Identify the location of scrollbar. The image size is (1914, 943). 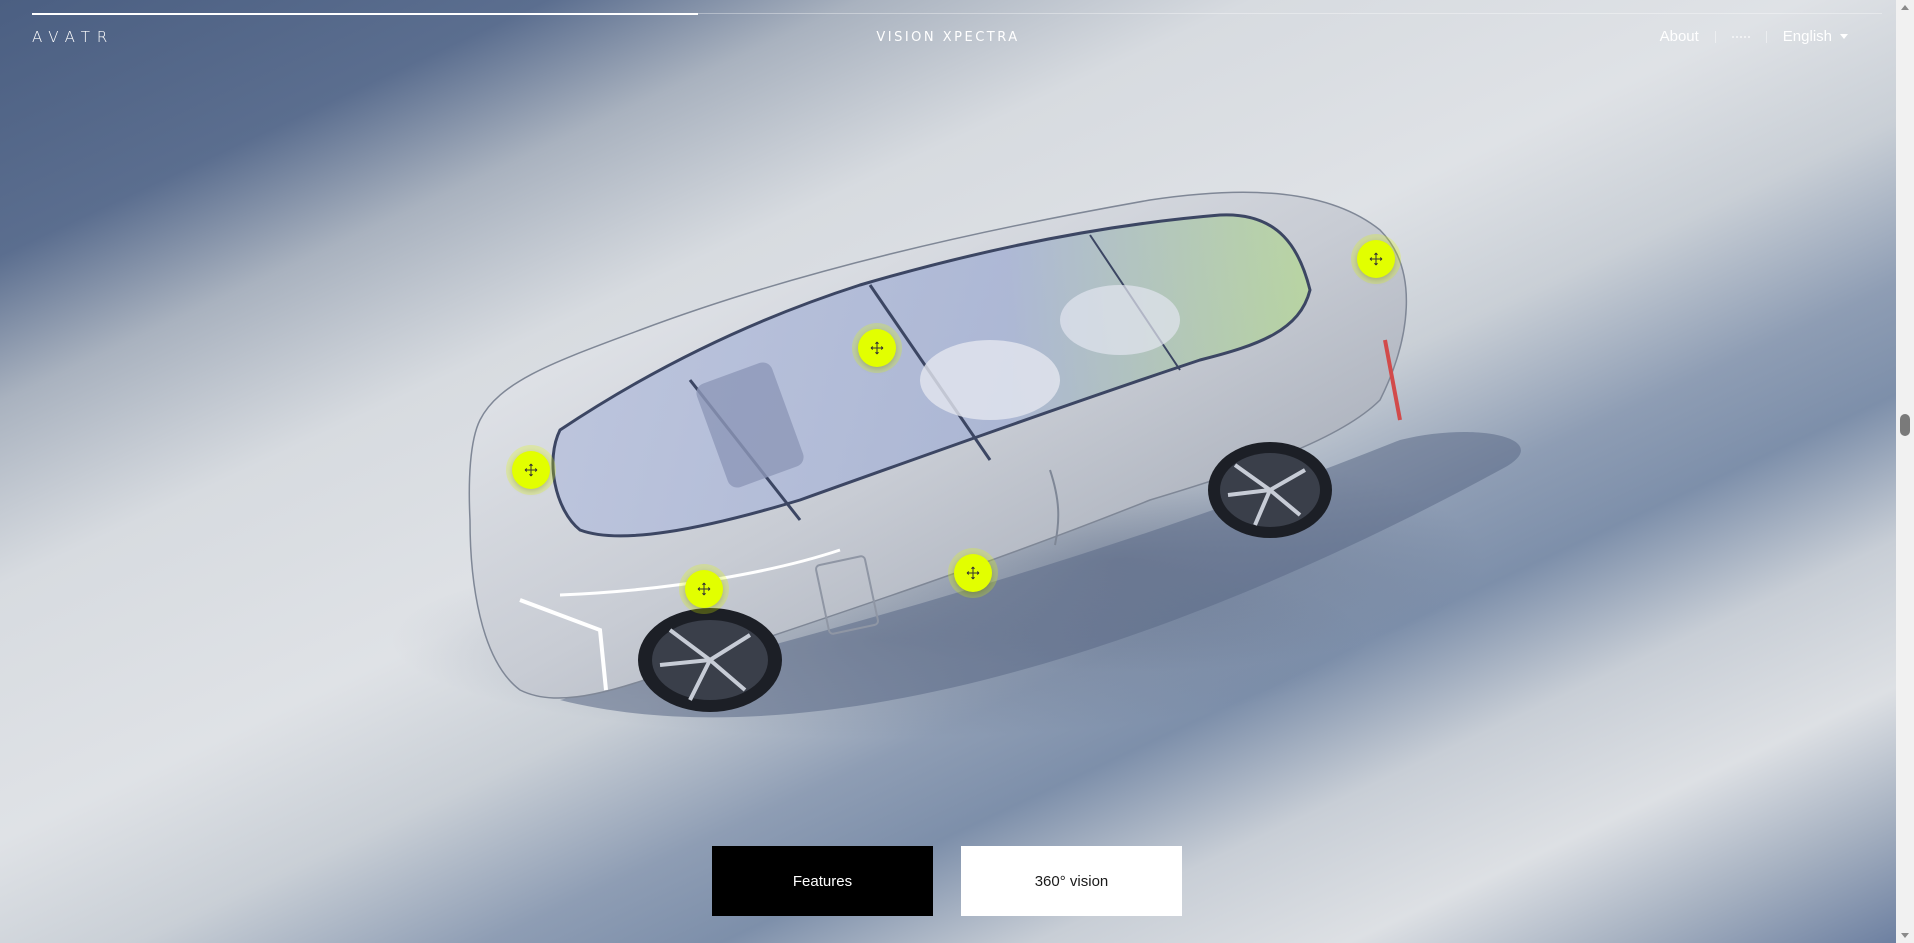
(1905, 471).